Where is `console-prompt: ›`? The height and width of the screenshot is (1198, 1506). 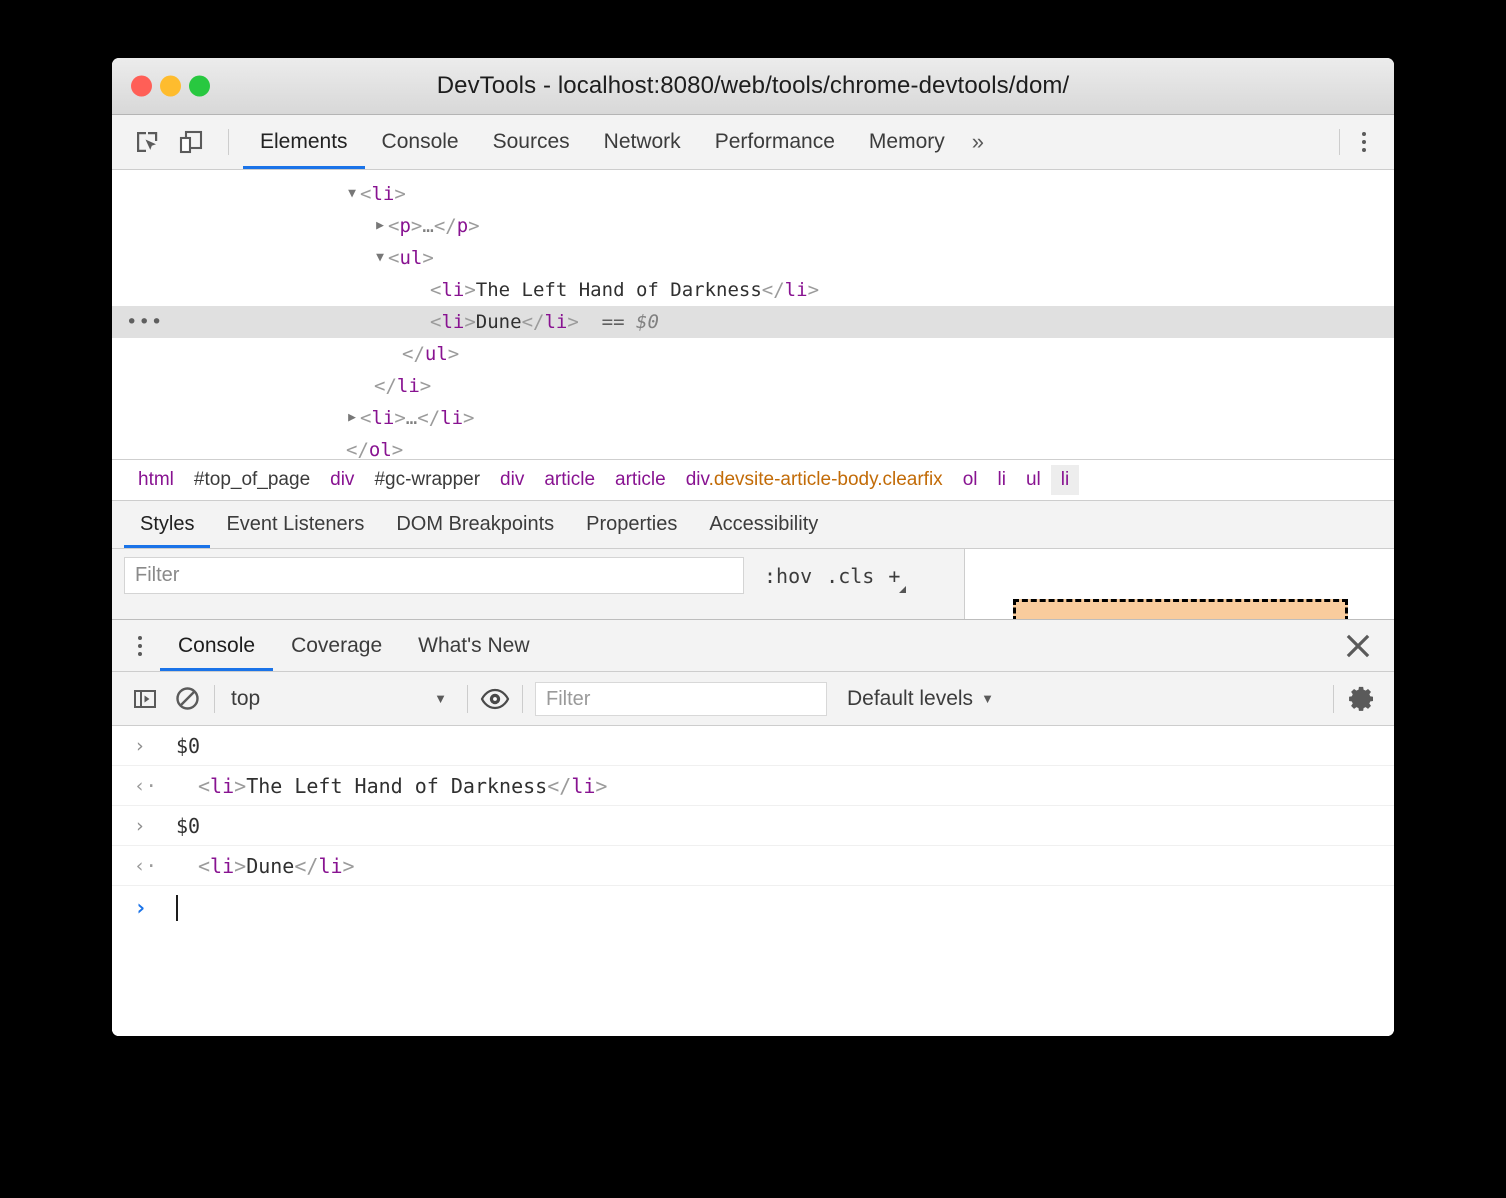 console-prompt: › is located at coordinates (753, 908).